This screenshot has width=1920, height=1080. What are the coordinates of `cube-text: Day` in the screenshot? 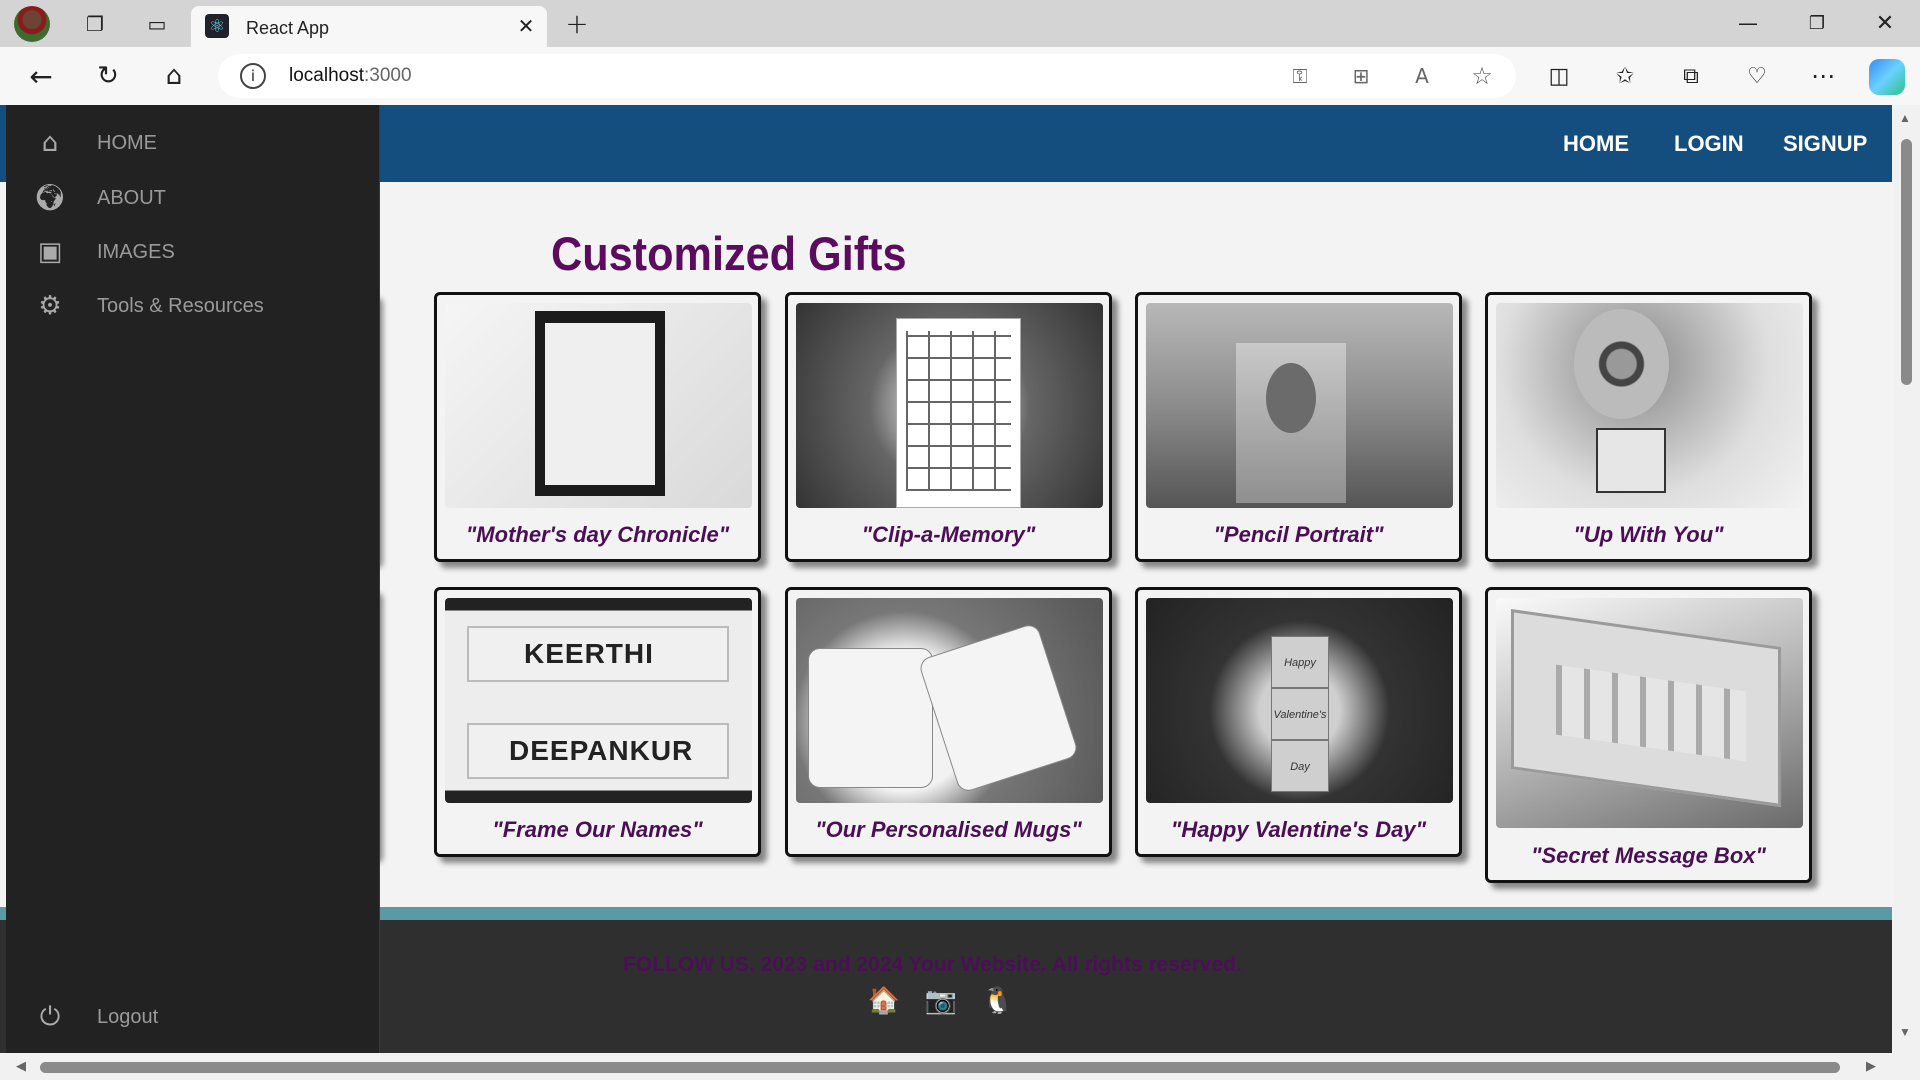 It's located at (1300, 766).